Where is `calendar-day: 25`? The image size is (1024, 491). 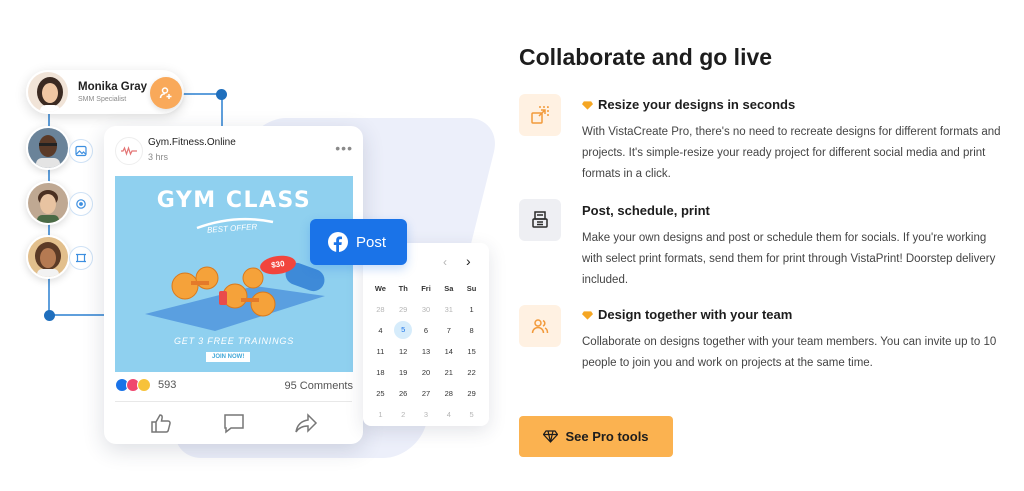
calendar-day: 25 is located at coordinates (380, 393).